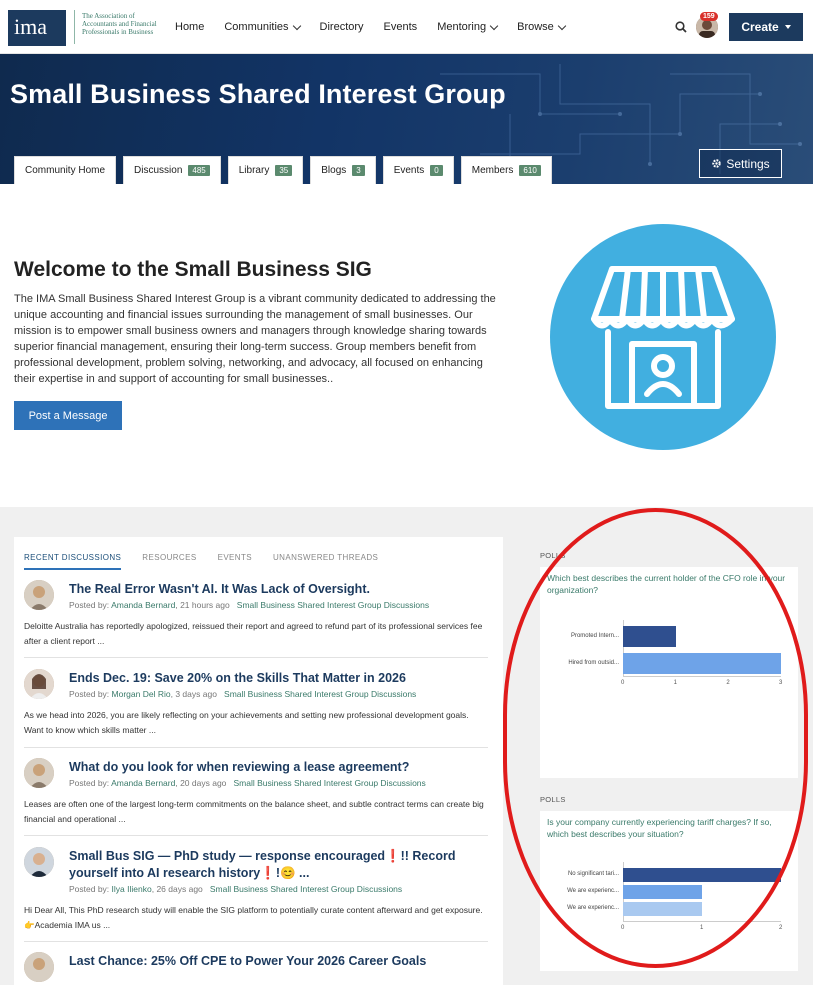 Image resolution: width=813 pixels, height=985 pixels. I want to click on tab-recent-discussions: RECENT DISCUSSIONS, so click(73, 561).